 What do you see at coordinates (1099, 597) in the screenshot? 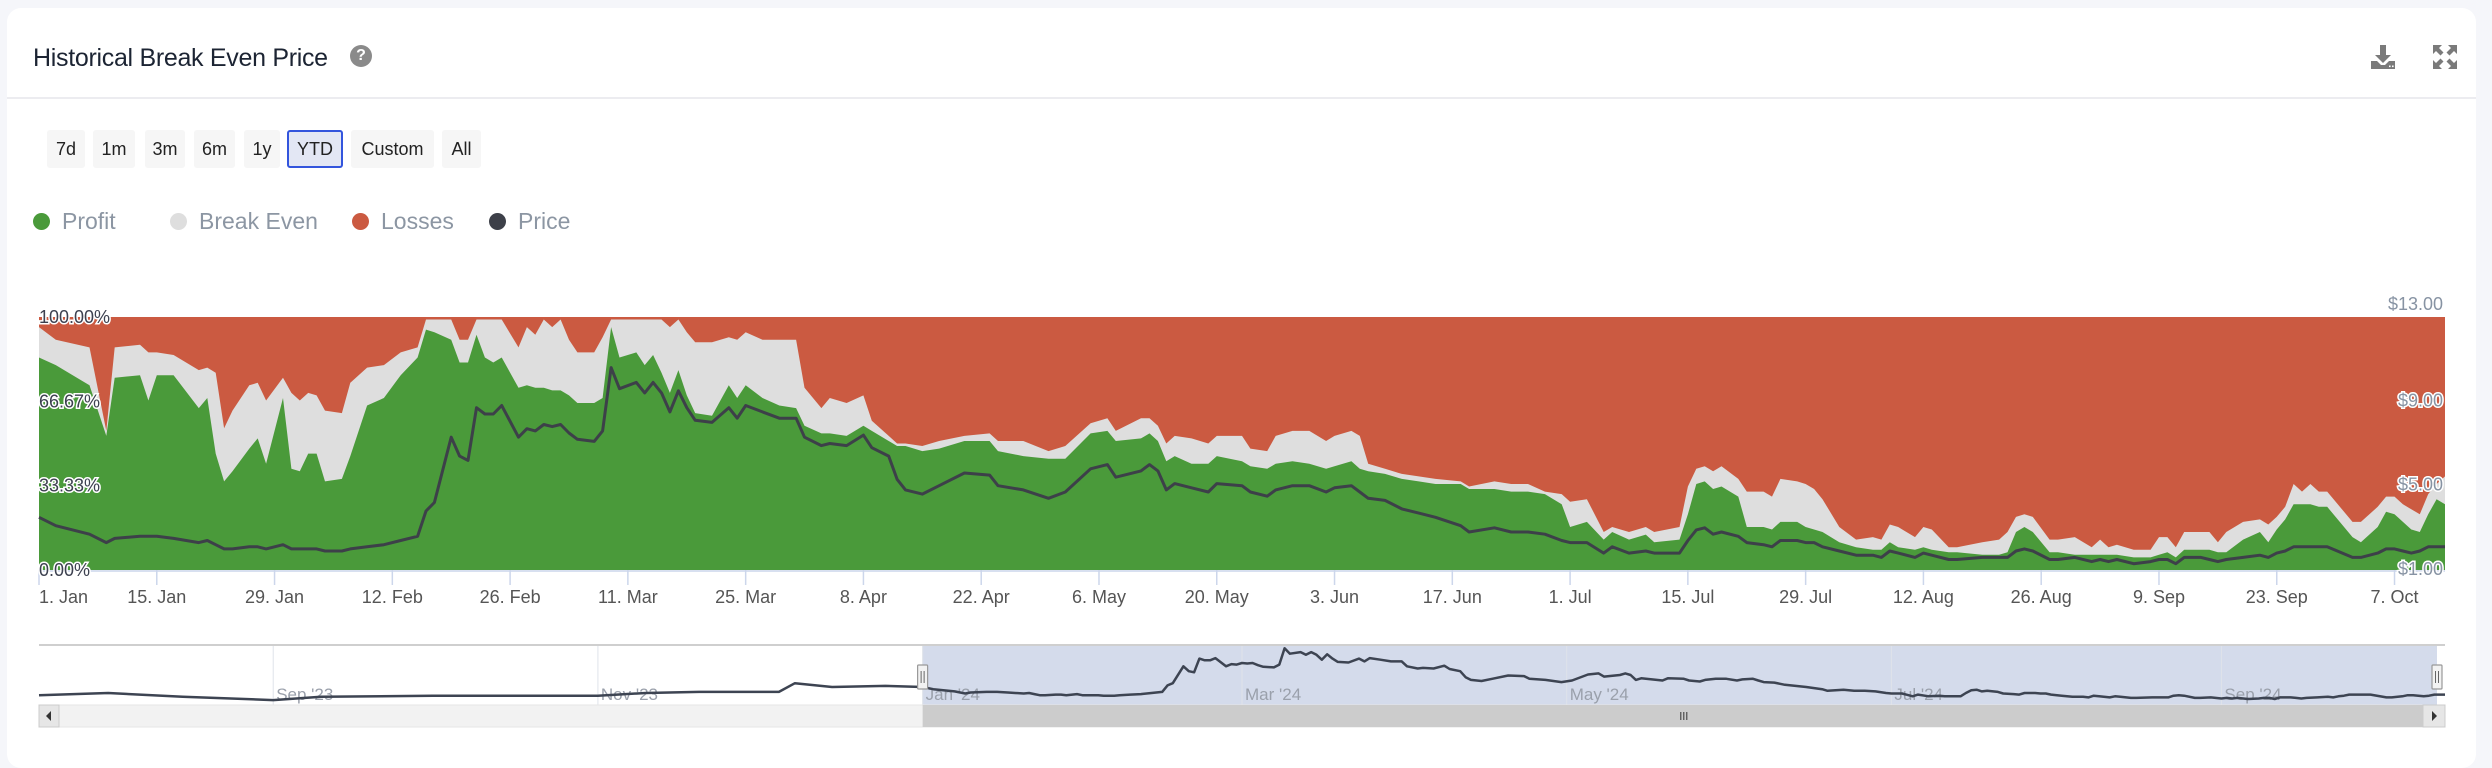
I see `x-tick-label: 6. May` at bounding box center [1099, 597].